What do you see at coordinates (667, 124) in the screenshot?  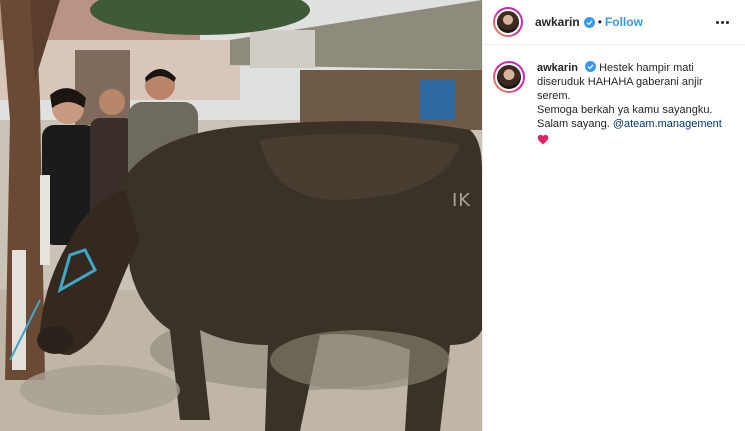 I see `mention-link: @ateam.management` at bounding box center [667, 124].